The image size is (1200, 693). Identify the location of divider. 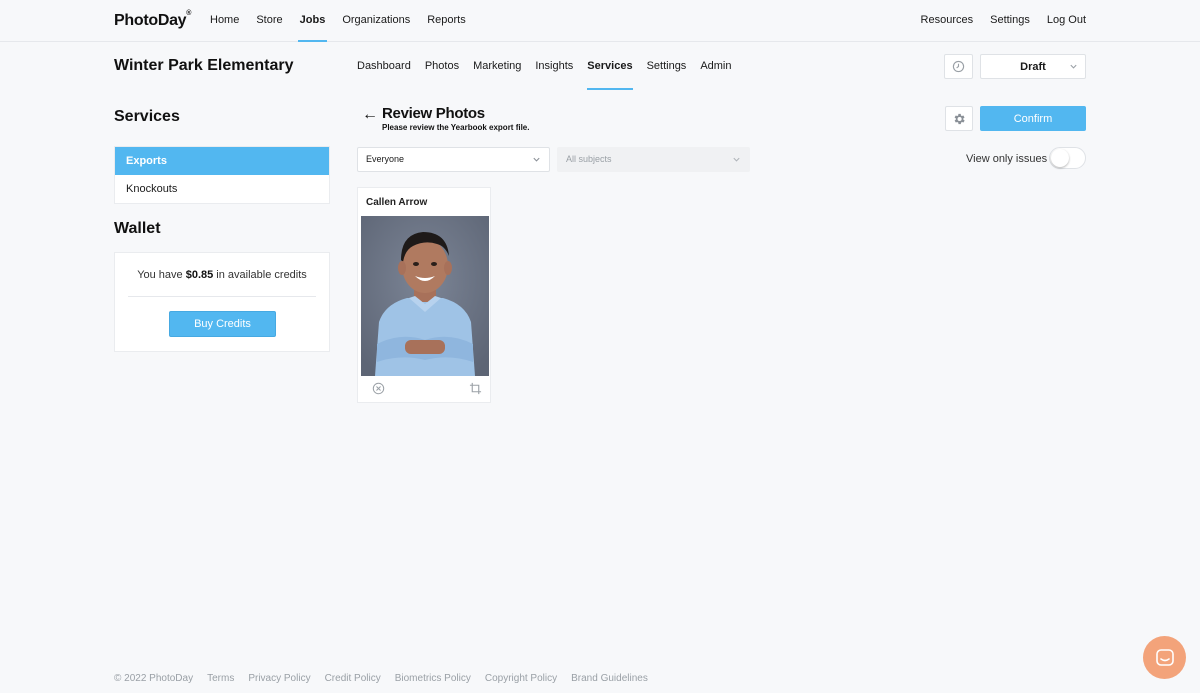
(222, 296).